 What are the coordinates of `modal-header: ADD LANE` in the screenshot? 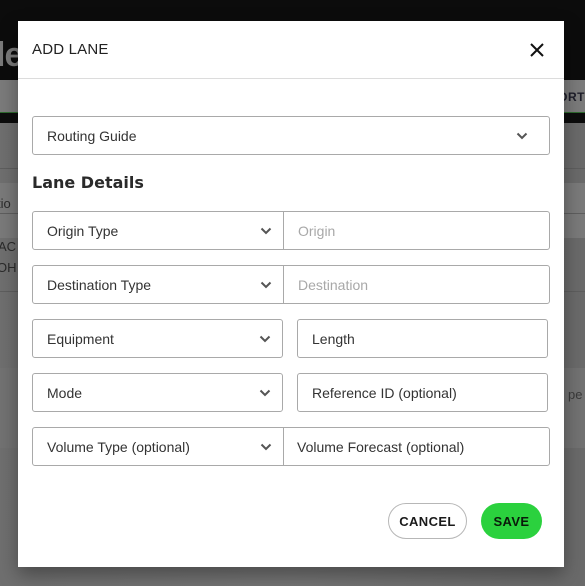 It's located at (291, 50).